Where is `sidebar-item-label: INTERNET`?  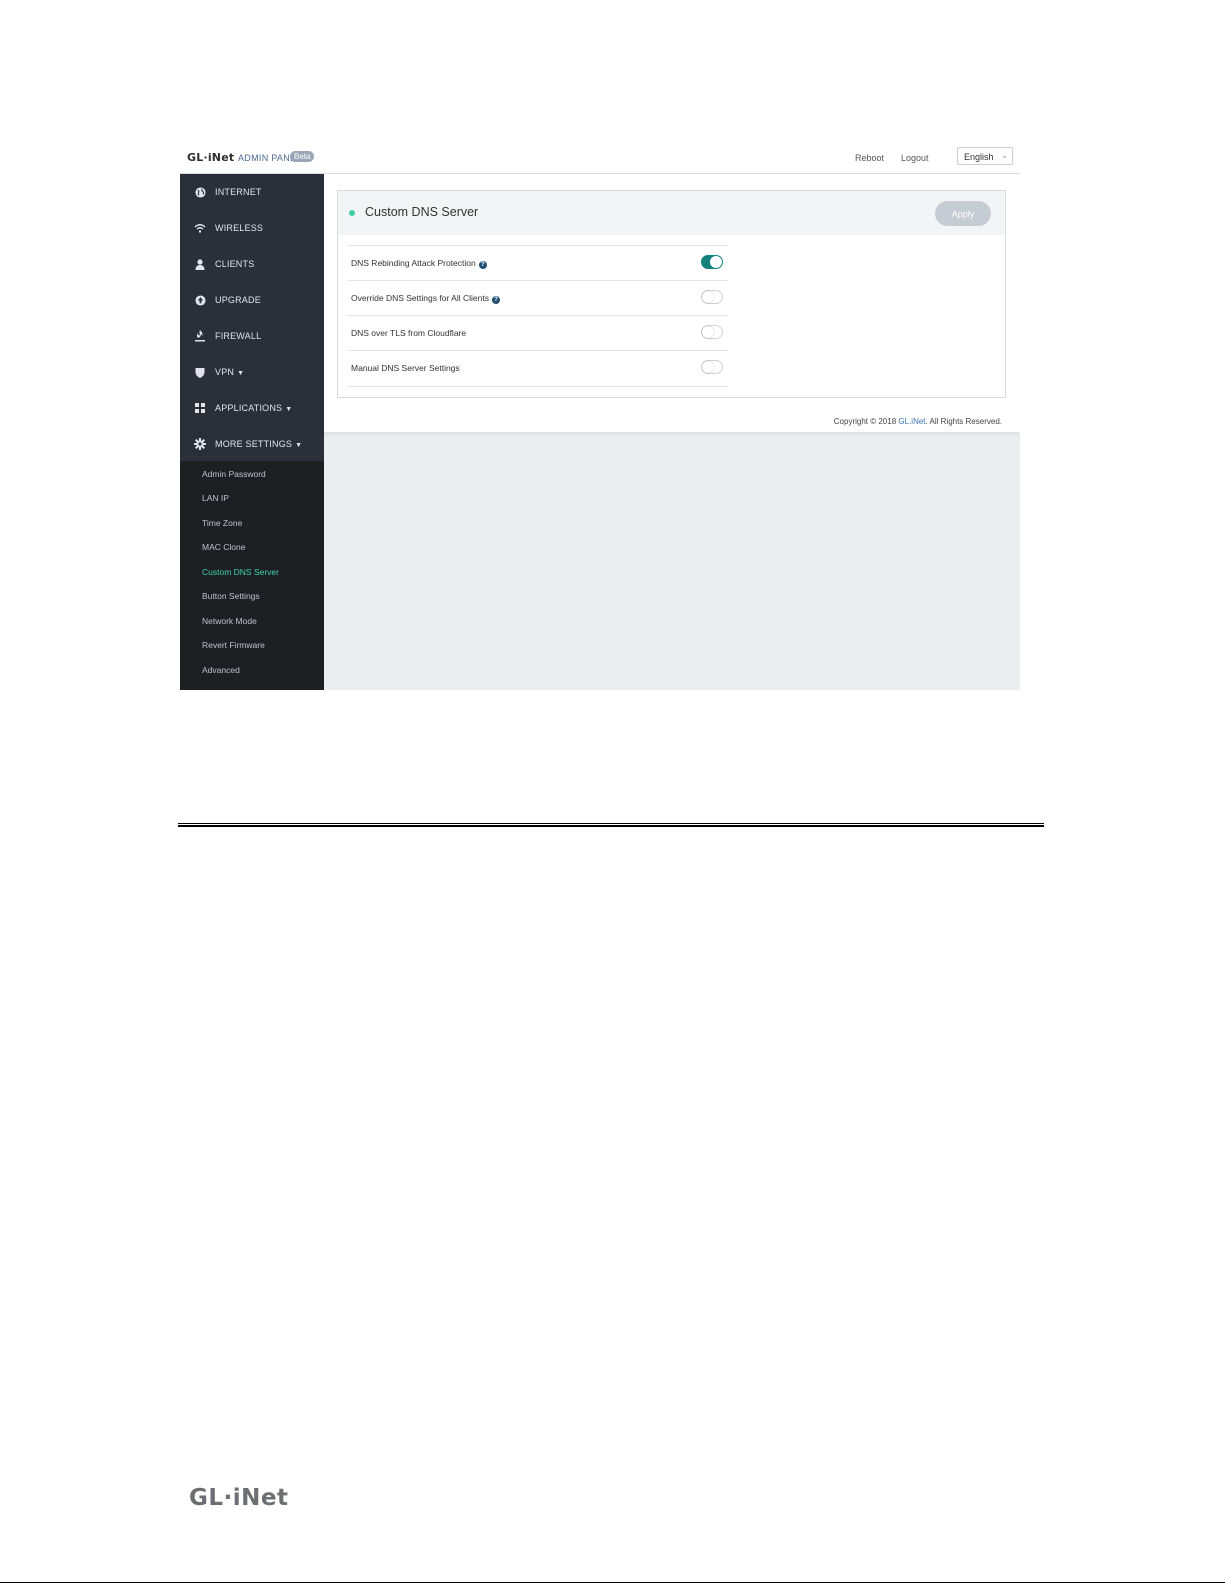
sidebar-item-label: INTERNET is located at coordinates (238, 192).